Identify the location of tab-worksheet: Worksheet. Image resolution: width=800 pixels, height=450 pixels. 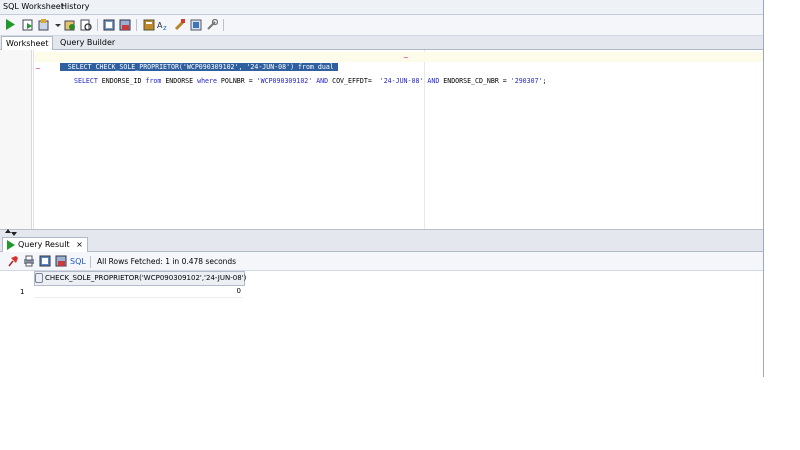
(27, 43).